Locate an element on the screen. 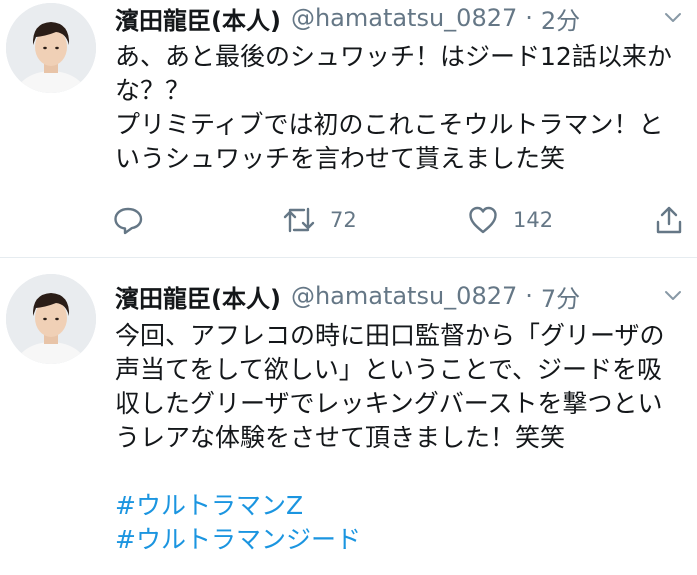 This screenshot has height=575, width=697. reply-button is located at coordinates (128, 220).